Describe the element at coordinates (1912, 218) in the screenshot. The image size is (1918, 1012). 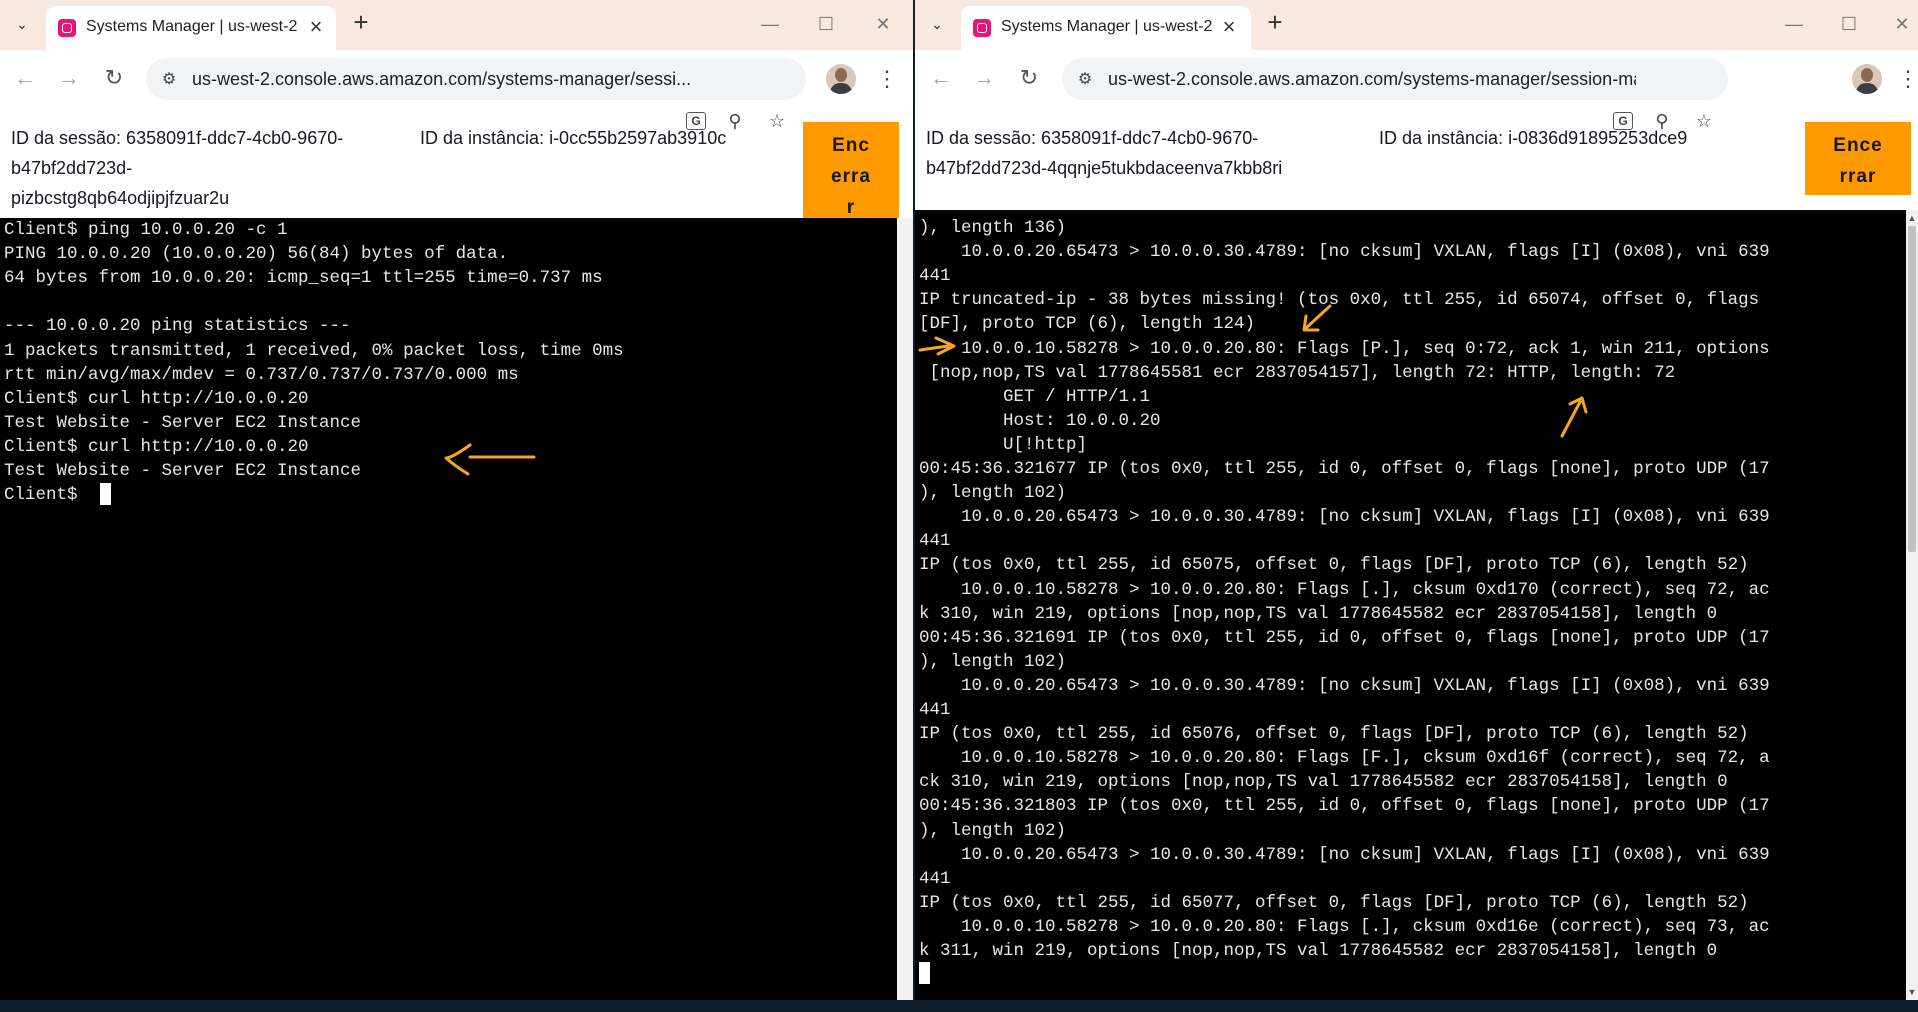
I see `scroll-up-arrow: ▲` at that location.